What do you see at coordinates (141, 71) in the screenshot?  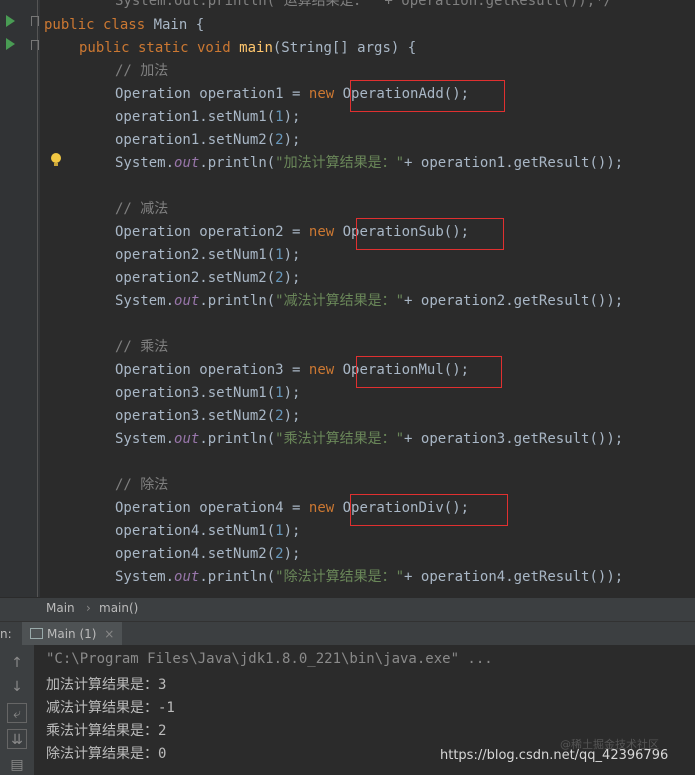 I see `code-line-comment: // 加法` at bounding box center [141, 71].